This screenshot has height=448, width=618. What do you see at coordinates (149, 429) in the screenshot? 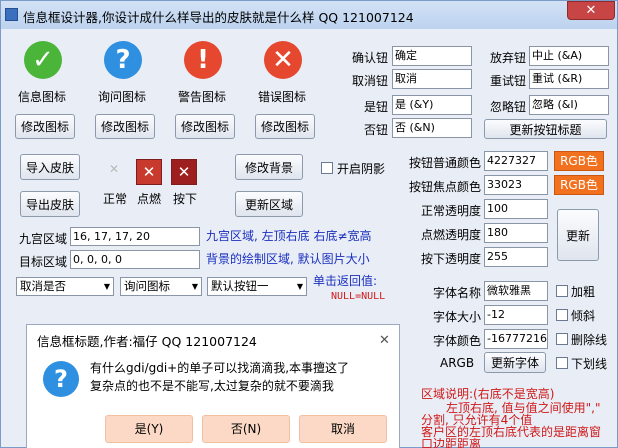
I see `dialog-yes-button: 是(Y)` at bounding box center [149, 429].